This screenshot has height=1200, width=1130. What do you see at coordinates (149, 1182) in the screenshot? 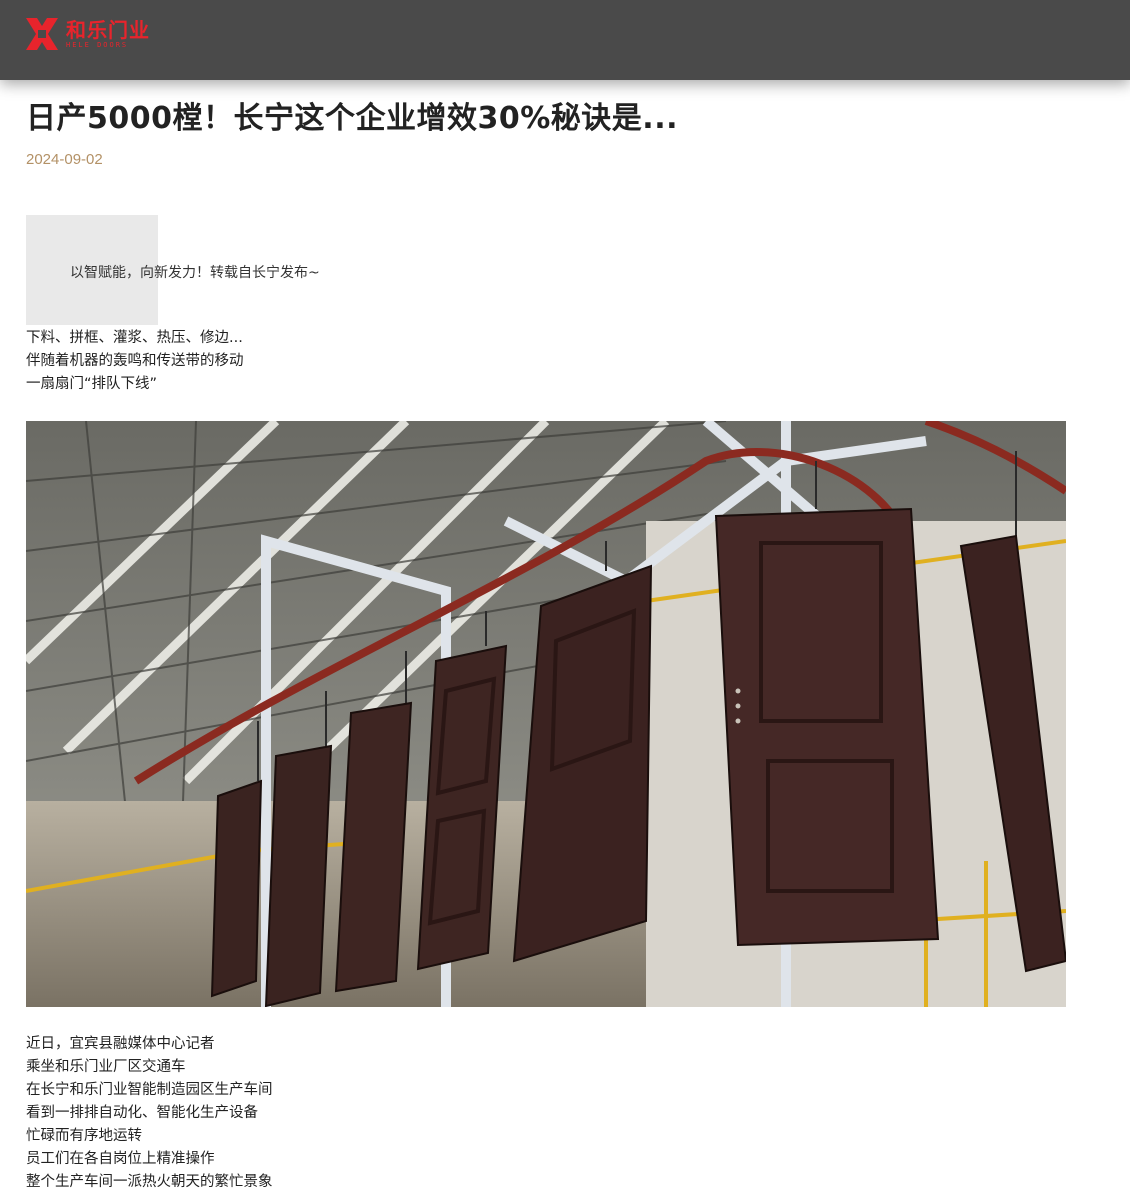
I see `text-line: 整个生产车间一派热火朝天的繁忙景象` at bounding box center [149, 1182].